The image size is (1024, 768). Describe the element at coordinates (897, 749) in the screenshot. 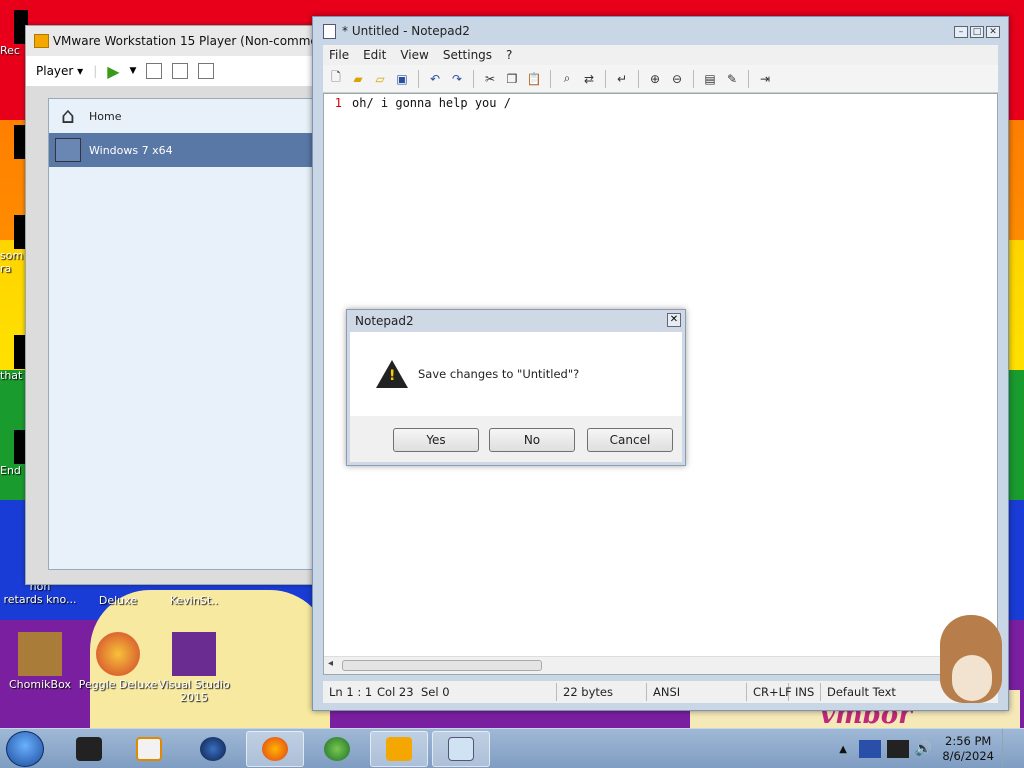

I see `network-icon` at that location.